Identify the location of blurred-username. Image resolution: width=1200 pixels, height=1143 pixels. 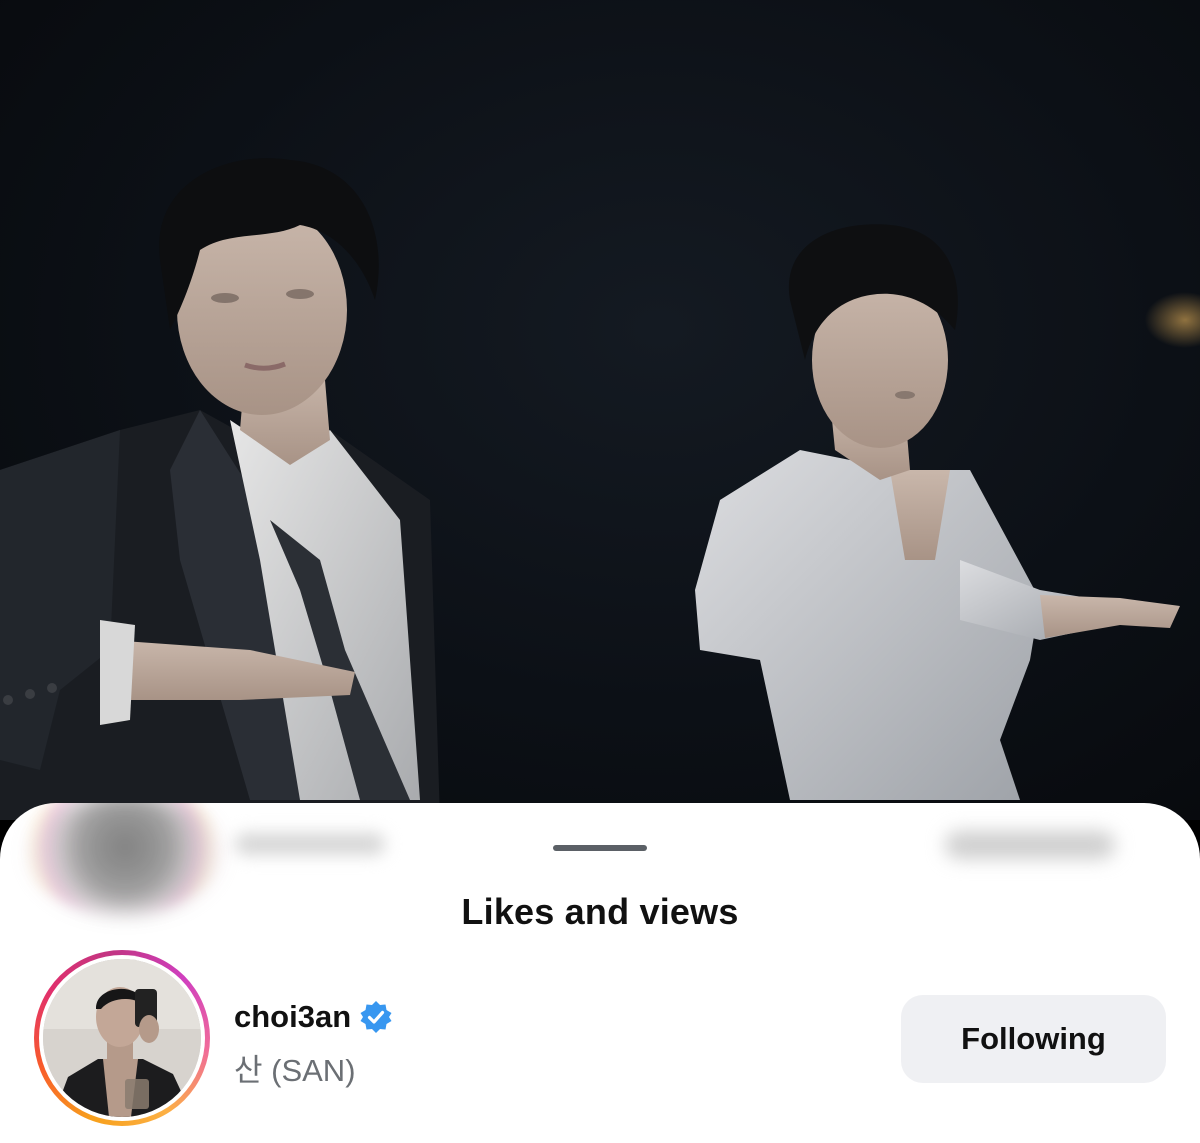
(310, 844).